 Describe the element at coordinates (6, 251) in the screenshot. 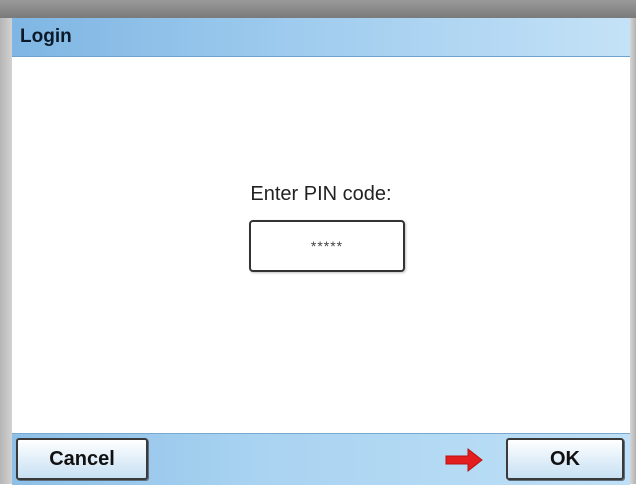

I see `frame-left-edge` at that location.